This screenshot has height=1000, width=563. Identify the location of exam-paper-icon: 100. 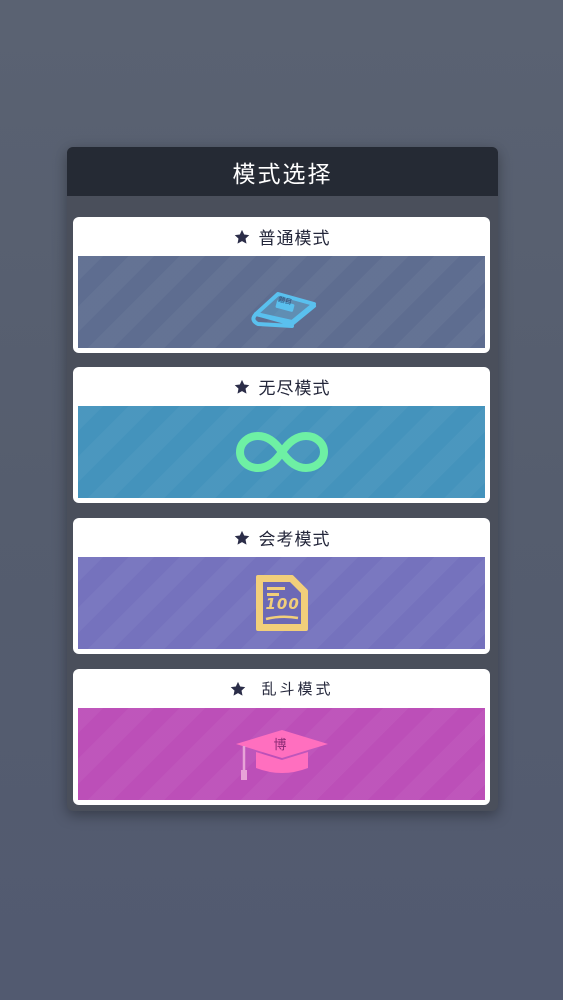
(282, 603).